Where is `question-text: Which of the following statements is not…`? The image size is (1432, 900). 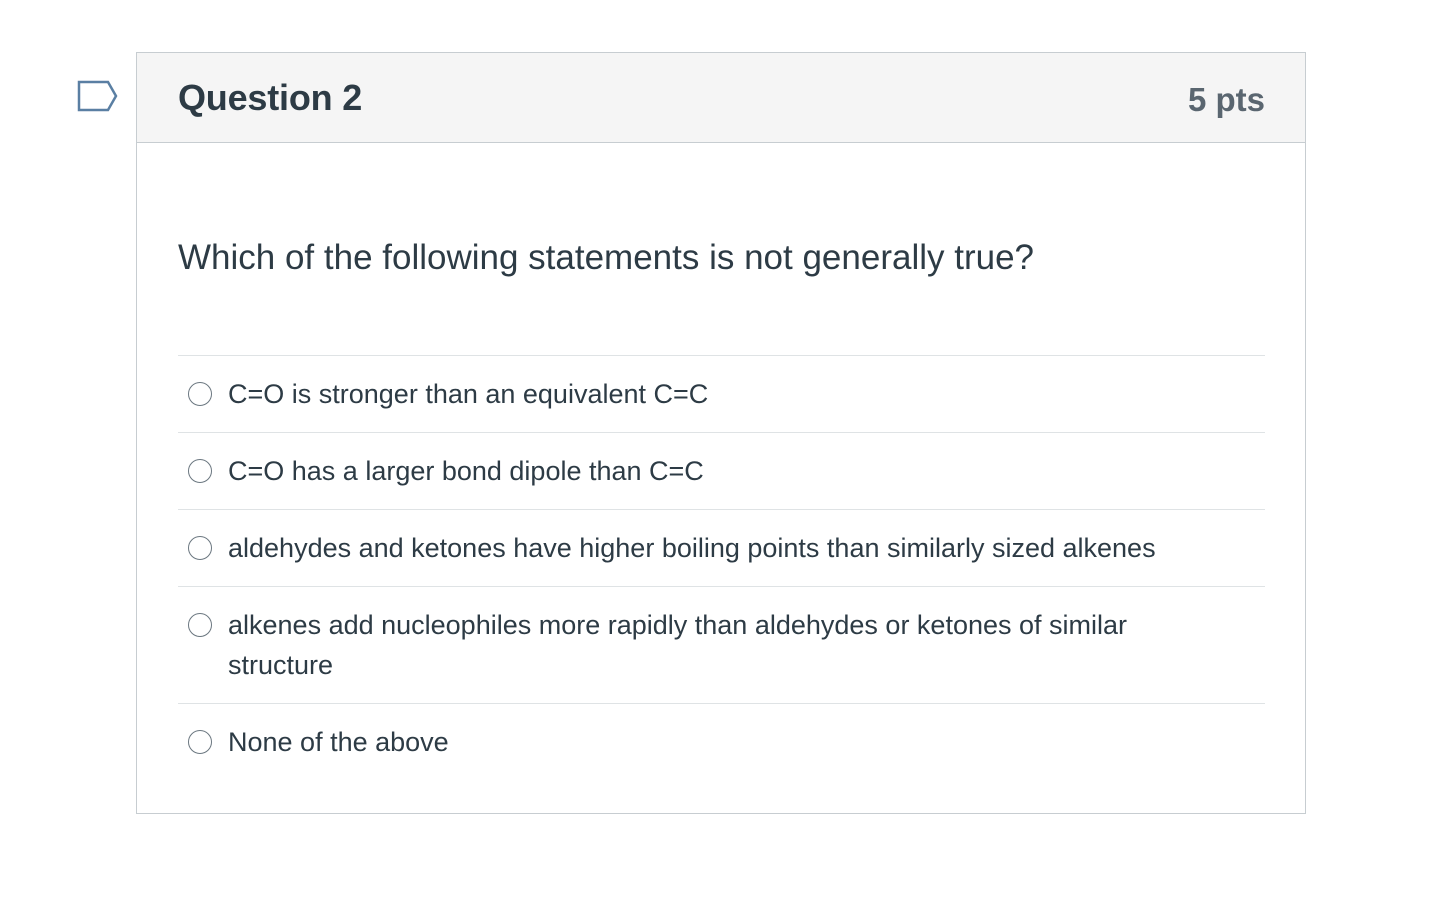
question-text: Which of the following statements is not… is located at coordinates (606, 257).